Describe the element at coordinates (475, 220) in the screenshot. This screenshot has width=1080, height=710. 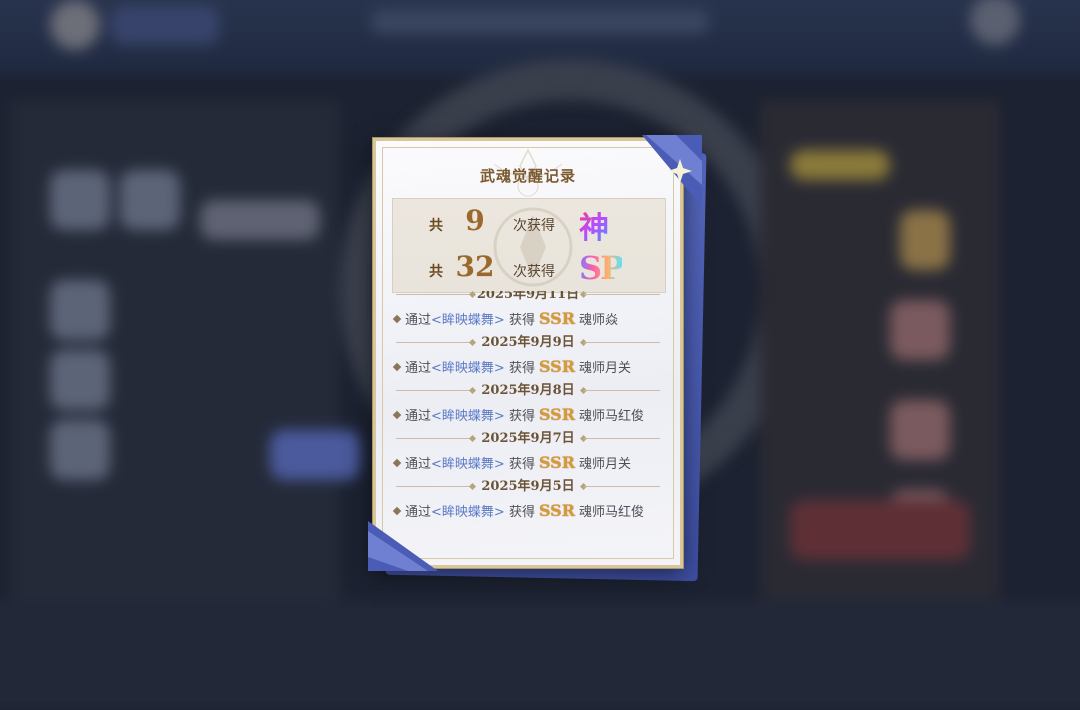
I see `summary-count: 9` at that location.